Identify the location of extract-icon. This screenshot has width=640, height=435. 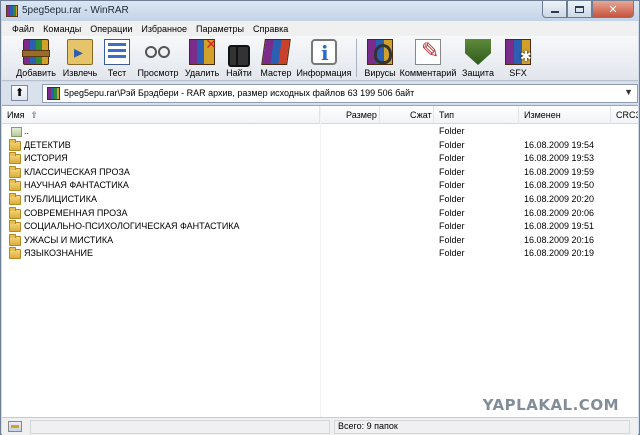
(80, 52).